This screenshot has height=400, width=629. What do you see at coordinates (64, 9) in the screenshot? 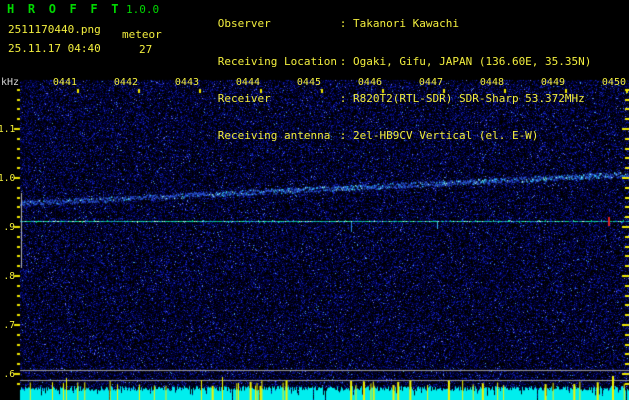
I see `app-title: H R O F F T` at bounding box center [64, 9].